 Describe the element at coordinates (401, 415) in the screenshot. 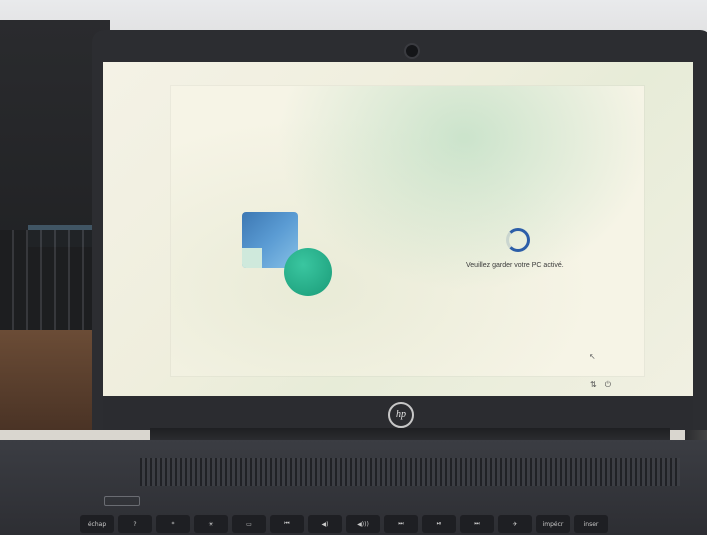

I see `hp-logo: hp` at that location.